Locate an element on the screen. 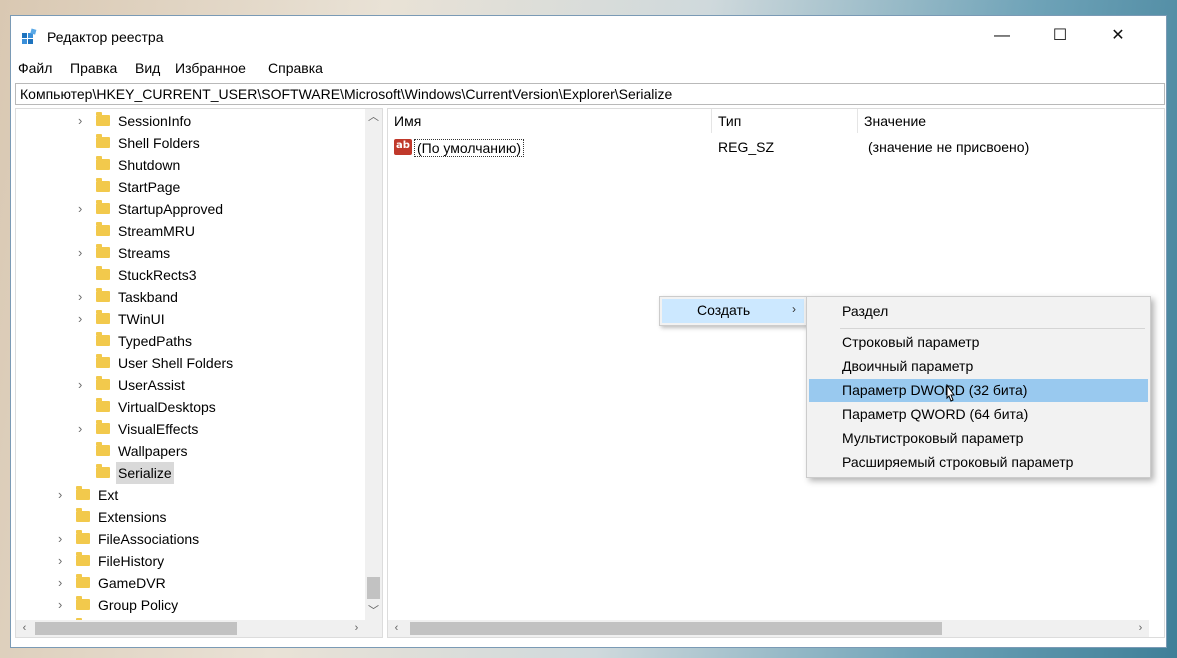 This screenshot has width=1177, height=658. menu-favorites: Избранное is located at coordinates (210, 68).